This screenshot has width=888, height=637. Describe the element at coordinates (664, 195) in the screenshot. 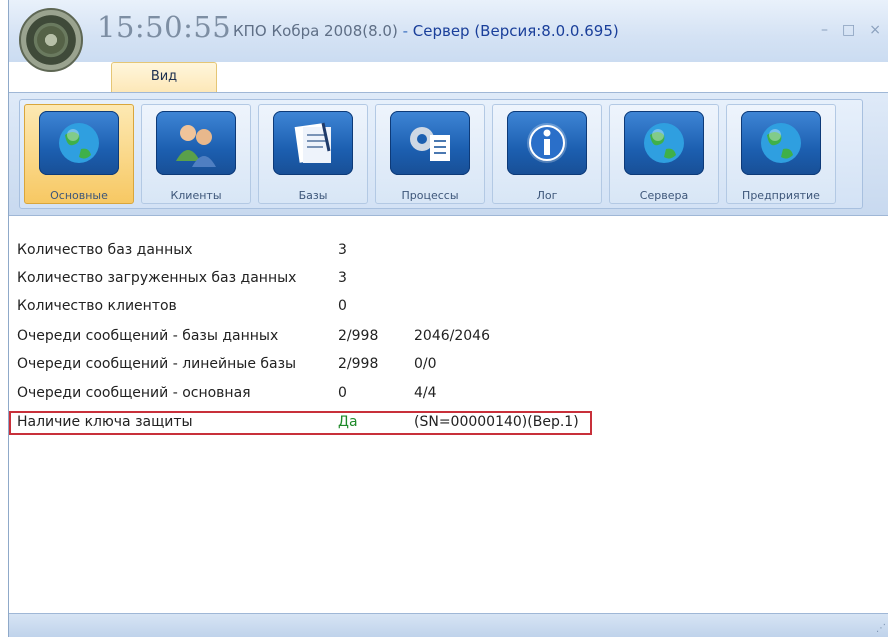

I see `ribbon-button-label: Сервера` at that location.